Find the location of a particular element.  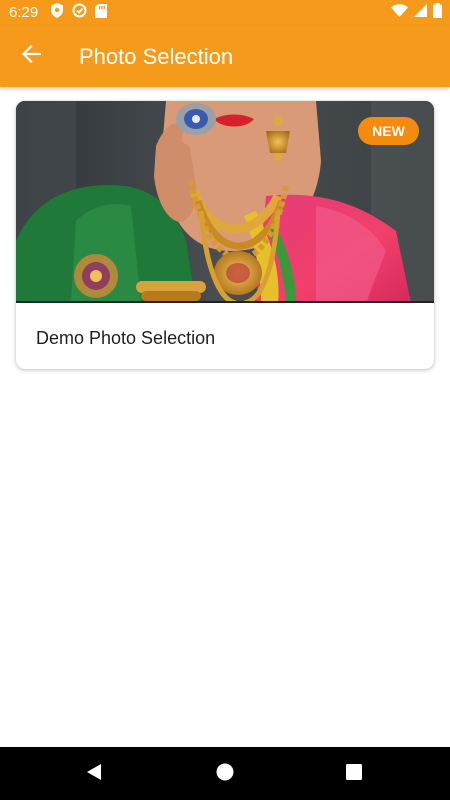

square-recents-icon is located at coordinates (354, 774).